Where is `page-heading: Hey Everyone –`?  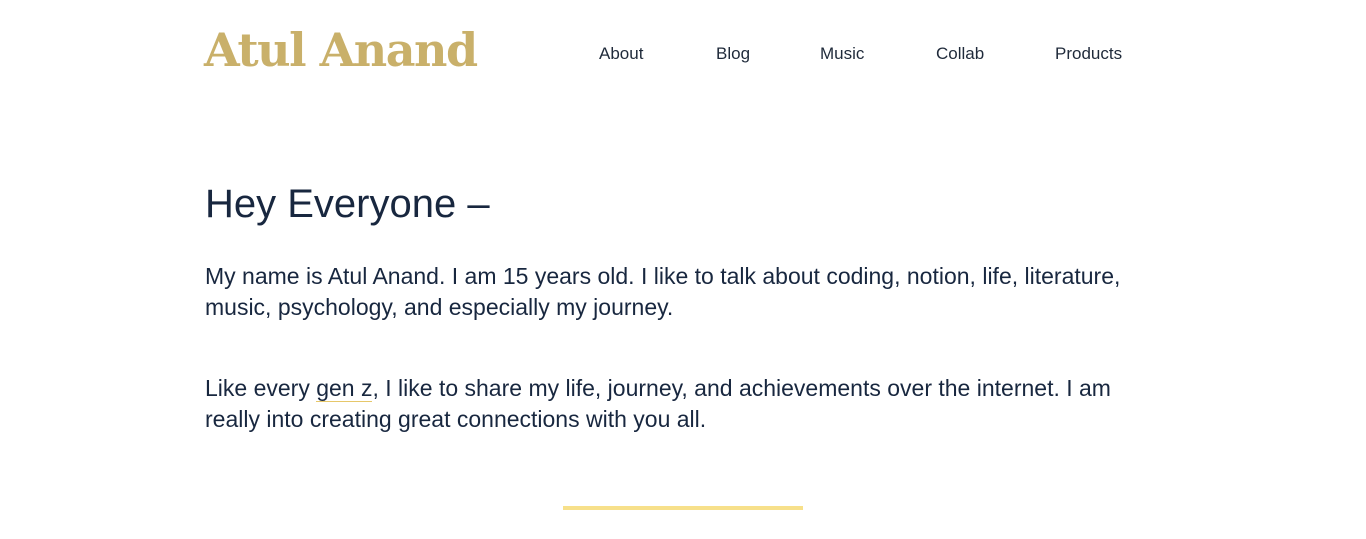
page-heading: Hey Everyone – is located at coordinates (347, 204).